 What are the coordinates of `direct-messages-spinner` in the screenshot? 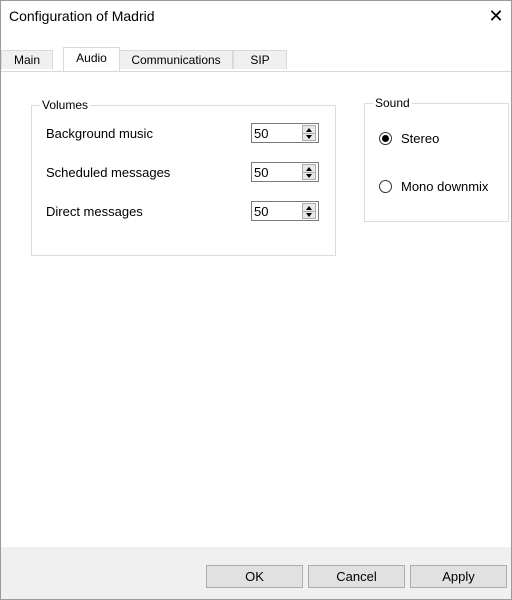 It's located at (285, 211).